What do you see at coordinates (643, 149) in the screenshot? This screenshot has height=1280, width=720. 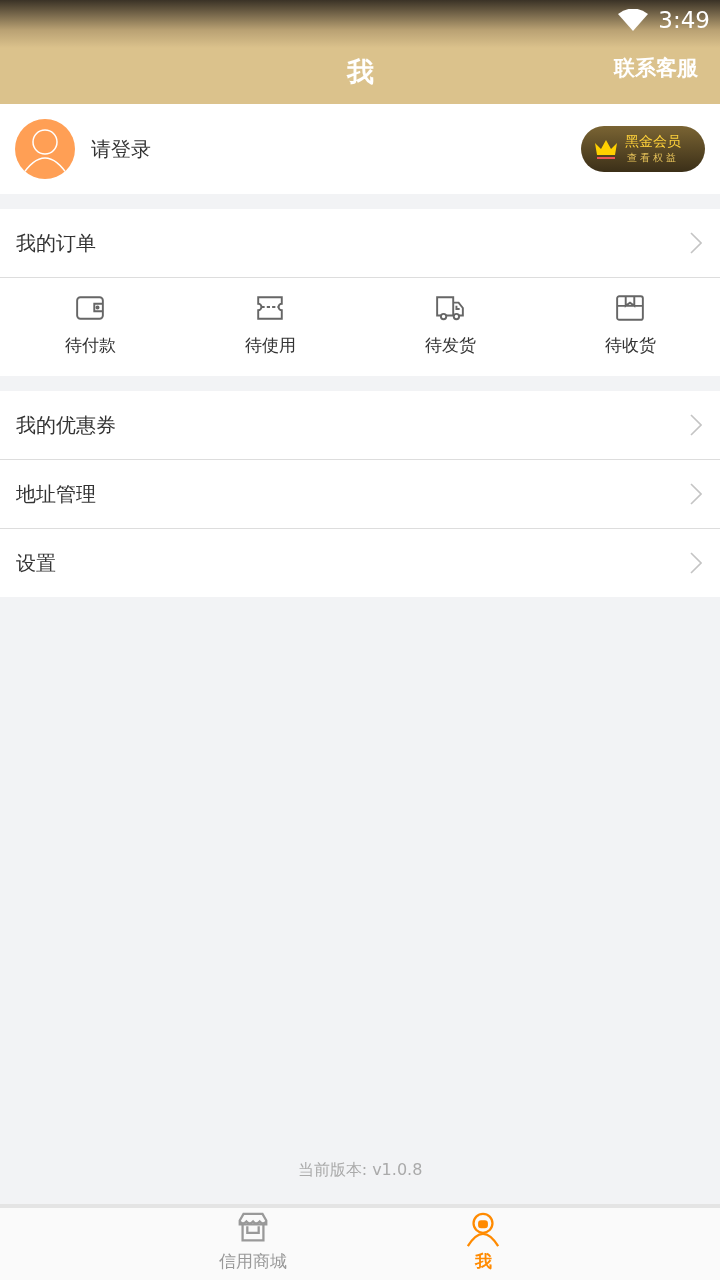 I see `vip-badge: 黑金会员 查看权益` at bounding box center [643, 149].